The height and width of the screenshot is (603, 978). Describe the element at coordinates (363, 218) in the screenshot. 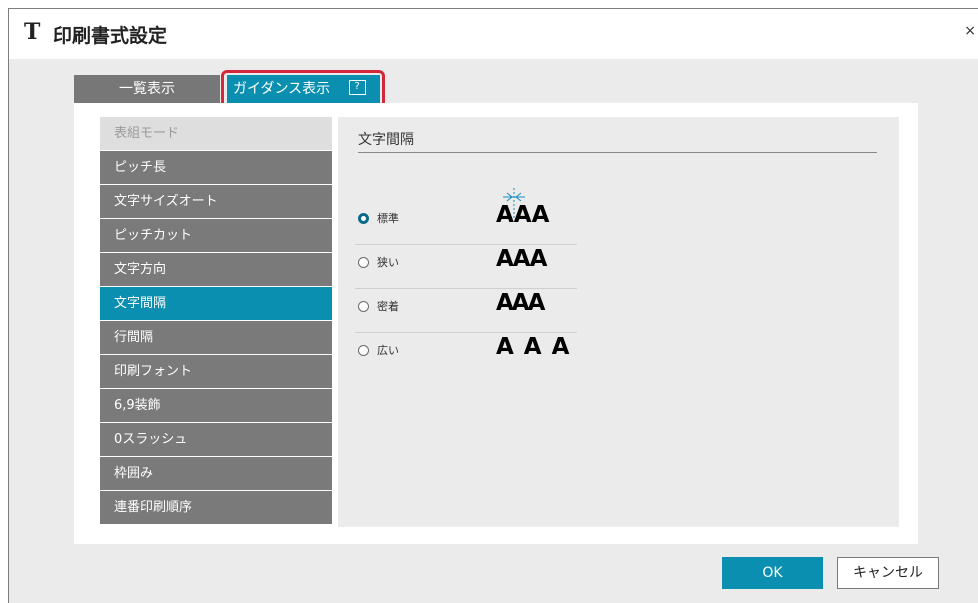

I see `radio-standard` at that location.